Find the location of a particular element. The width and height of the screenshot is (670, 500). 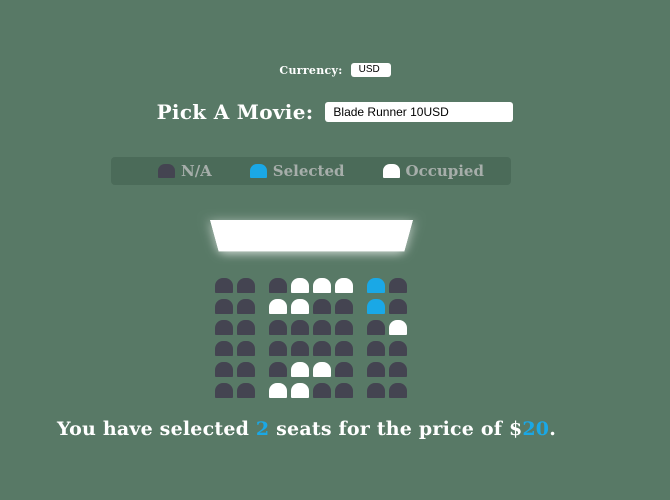

summary-prefix: You have selected is located at coordinates (156, 429).